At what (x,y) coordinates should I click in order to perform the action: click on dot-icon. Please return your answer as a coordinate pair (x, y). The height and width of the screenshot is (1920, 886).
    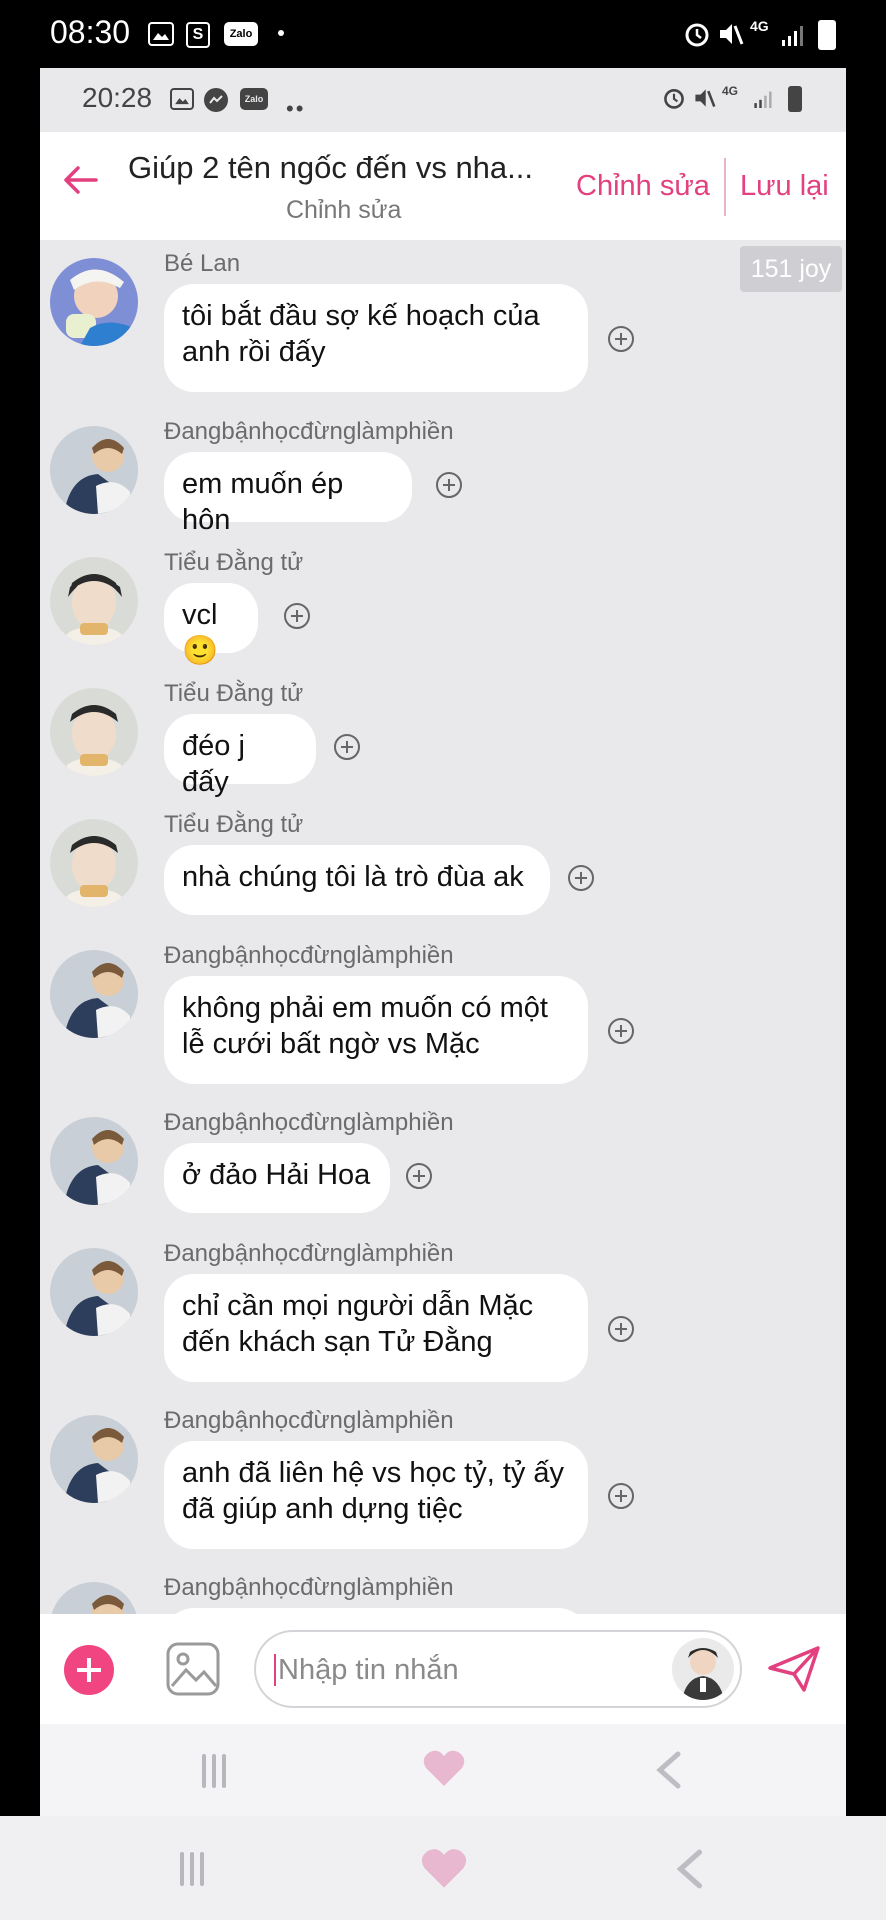
    Looking at the image, I should click on (281, 33).